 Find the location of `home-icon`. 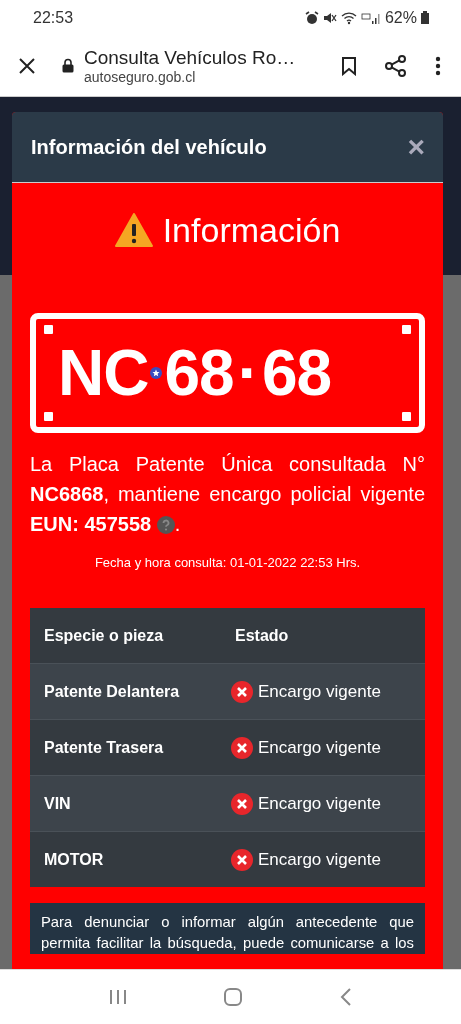

home-icon is located at coordinates (233, 997).